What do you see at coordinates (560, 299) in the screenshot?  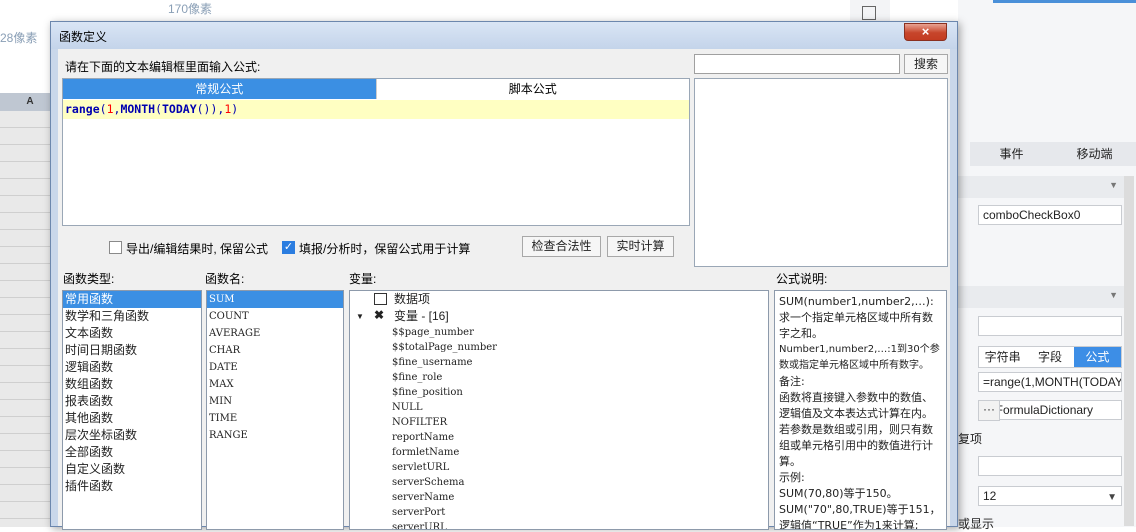 I see `tree-item-data: 数据项` at bounding box center [560, 299].